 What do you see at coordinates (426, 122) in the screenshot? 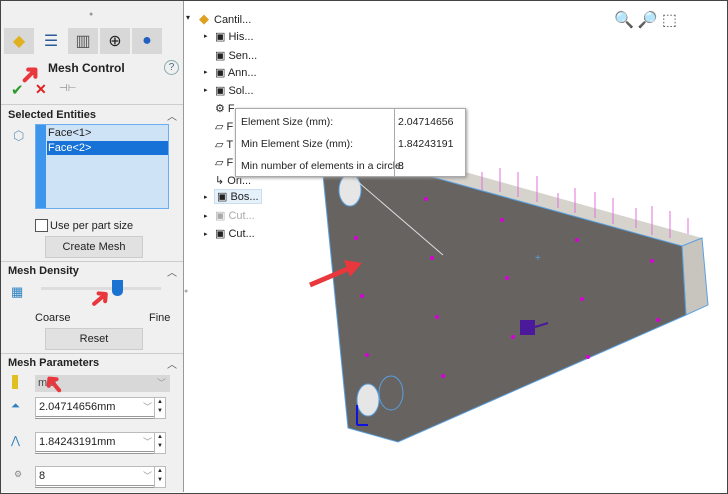
I see `tooltip-value: 2.04714656` at bounding box center [426, 122].